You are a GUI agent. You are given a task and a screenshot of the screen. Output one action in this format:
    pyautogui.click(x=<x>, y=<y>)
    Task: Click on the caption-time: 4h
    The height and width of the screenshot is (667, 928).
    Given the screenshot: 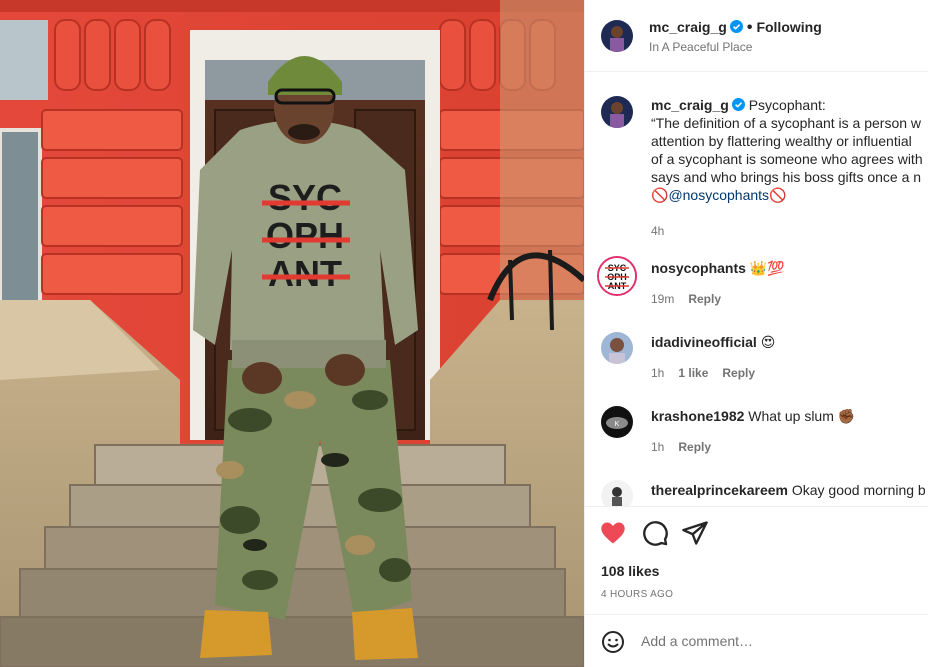 What is the action you would take?
    pyautogui.click(x=789, y=231)
    